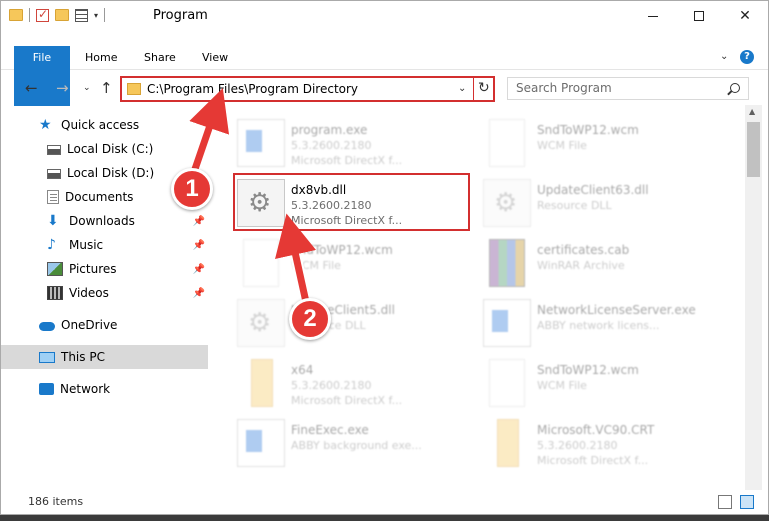  I want to click on music-icon: ♪, so click(51, 245).